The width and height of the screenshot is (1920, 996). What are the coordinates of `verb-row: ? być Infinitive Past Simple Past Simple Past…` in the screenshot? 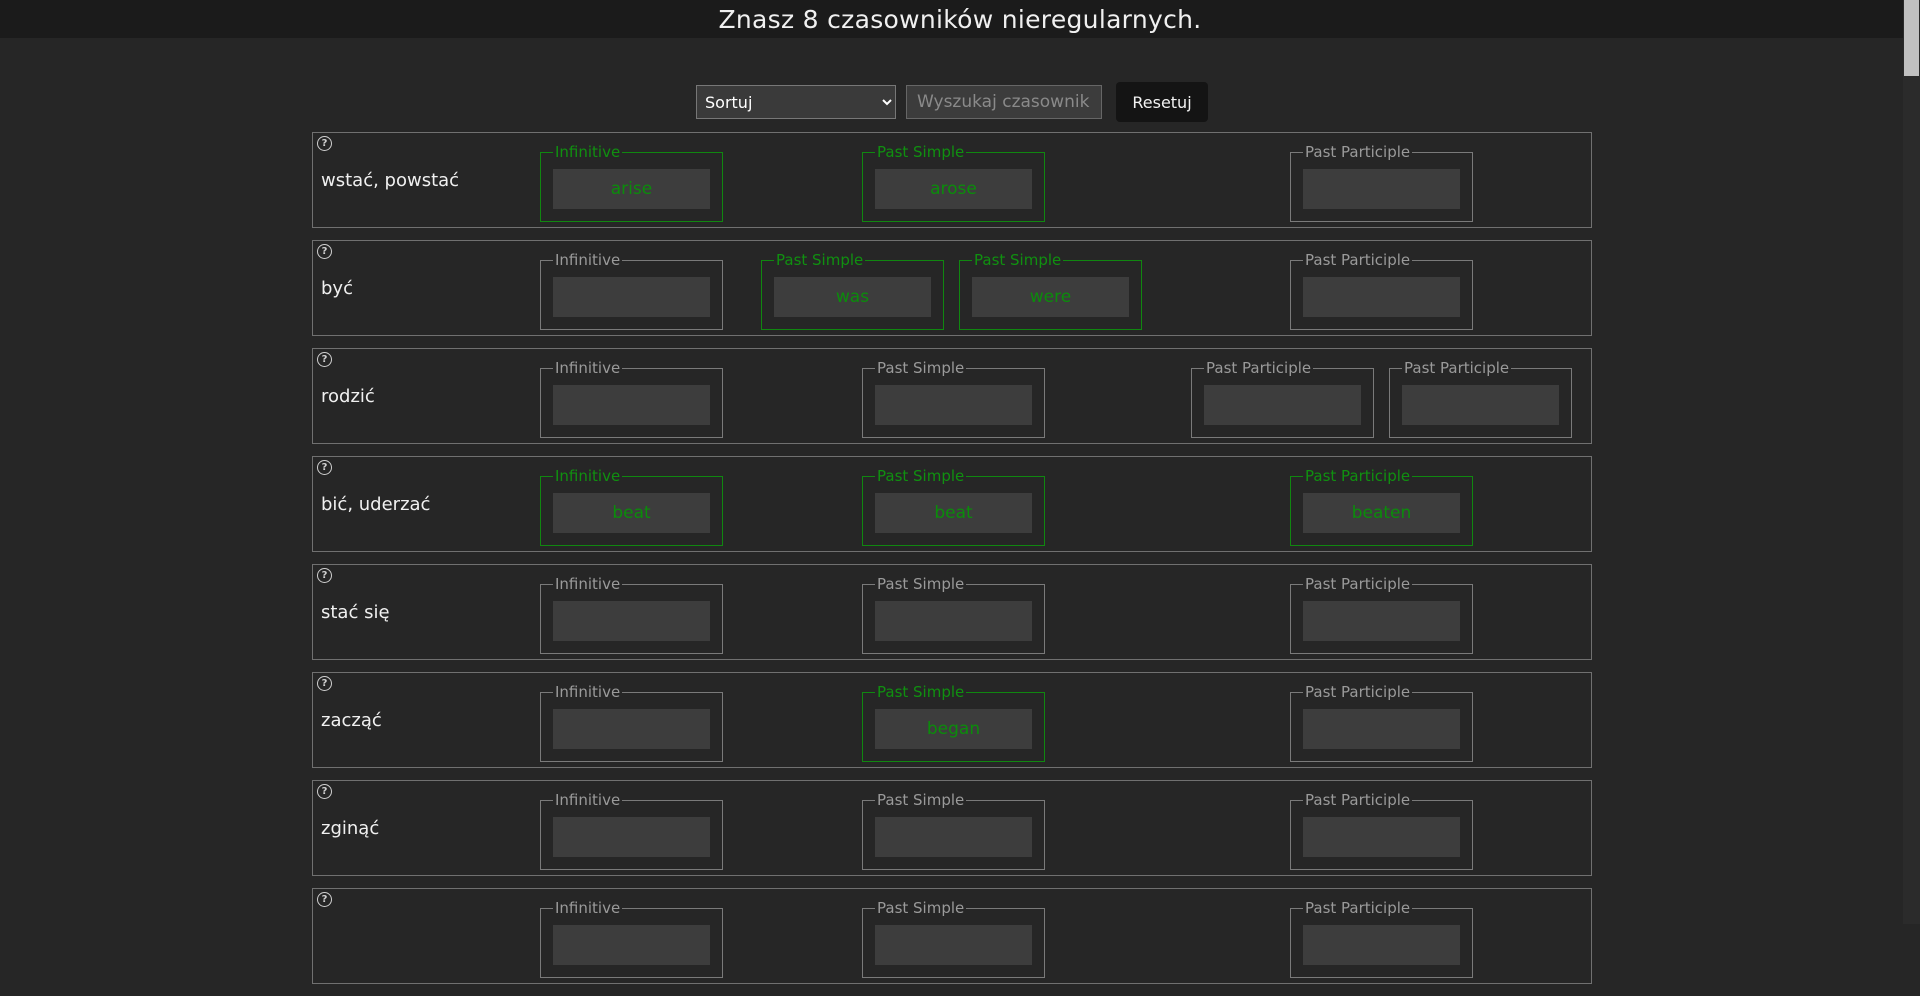 It's located at (952, 288).